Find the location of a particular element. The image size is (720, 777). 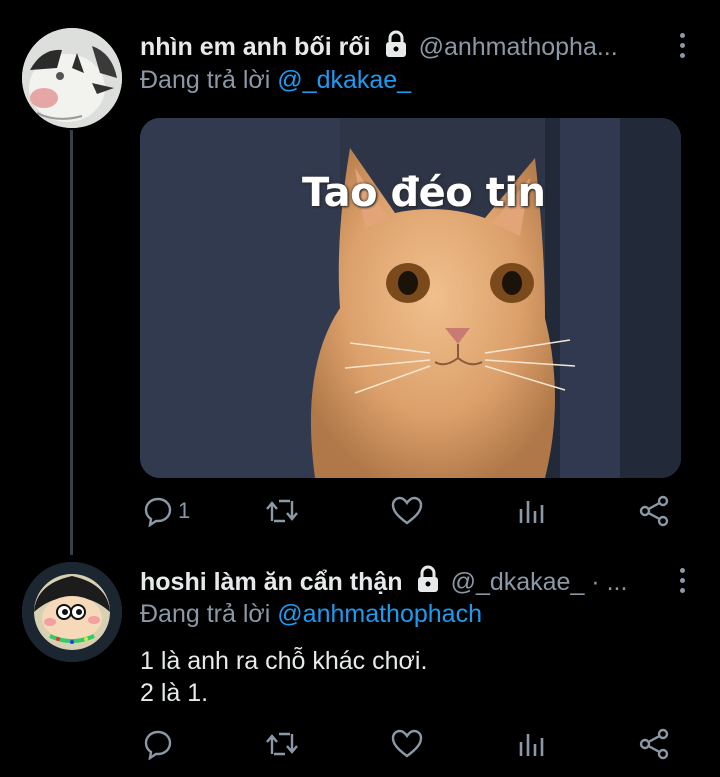

tiger-avatar-image is located at coordinates (72, 78).